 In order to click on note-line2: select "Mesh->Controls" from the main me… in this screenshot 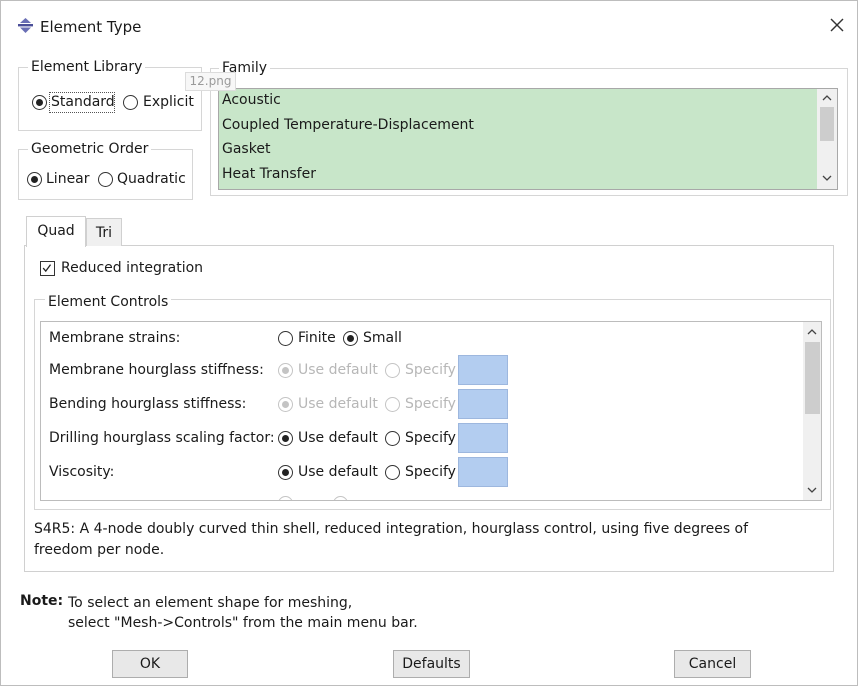, I will do `click(243, 623)`.